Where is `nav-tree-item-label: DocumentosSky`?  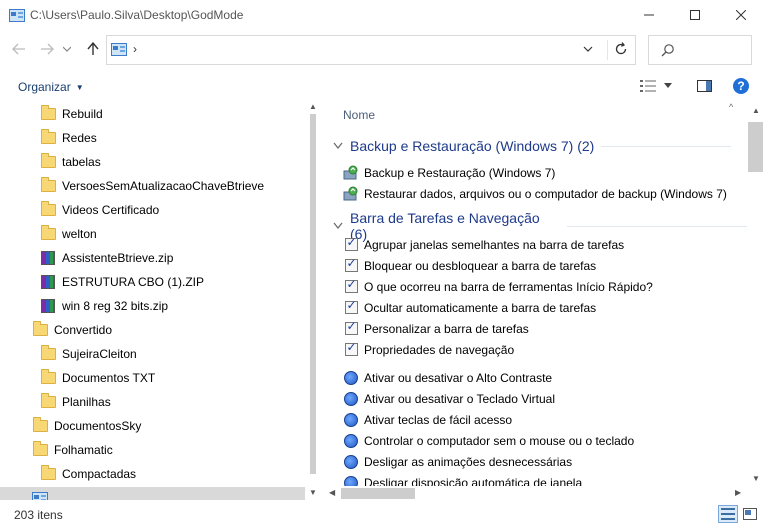
nav-tree-item-label: DocumentosSky is located at coordinates (98, 426).